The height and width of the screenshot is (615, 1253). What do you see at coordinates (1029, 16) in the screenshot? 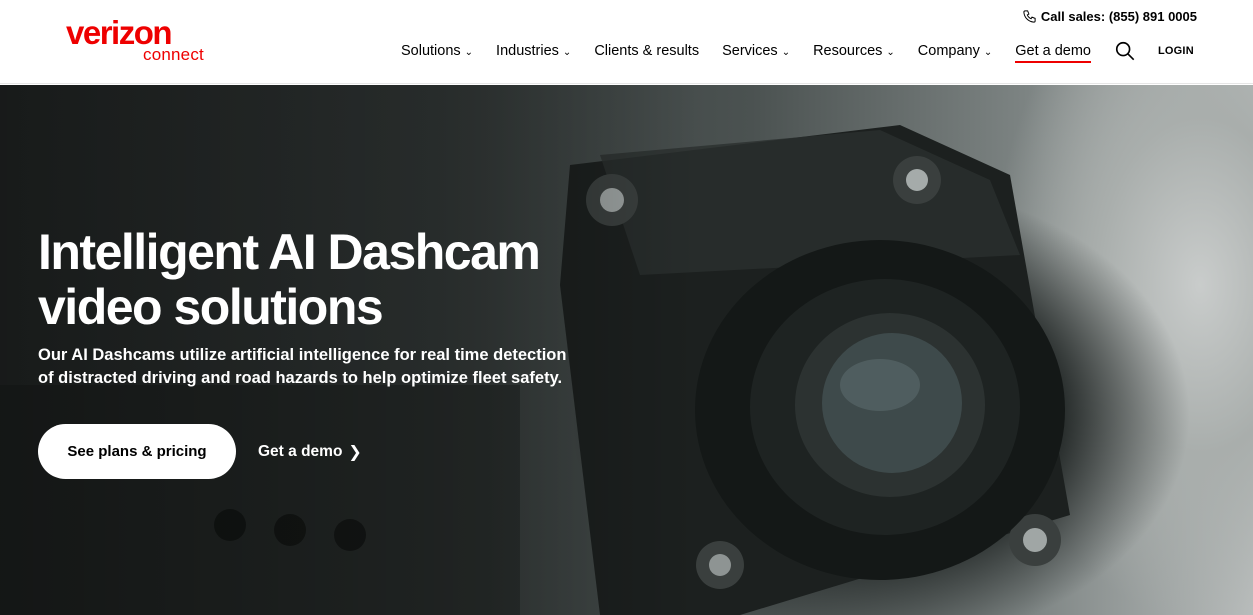
I see `phone-icon` at bounding box center [1029, 16].